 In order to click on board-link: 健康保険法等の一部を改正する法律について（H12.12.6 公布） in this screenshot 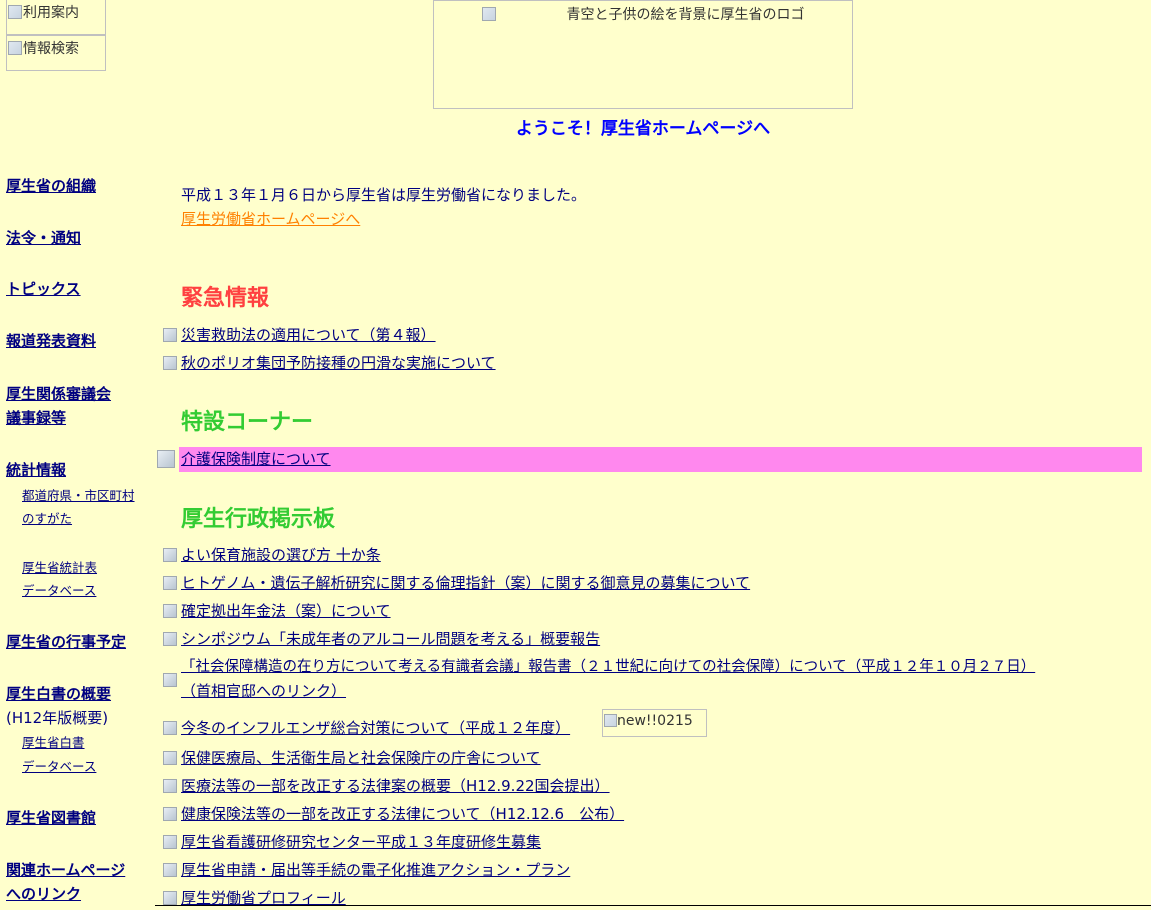, I will do `click(402, 814)`.